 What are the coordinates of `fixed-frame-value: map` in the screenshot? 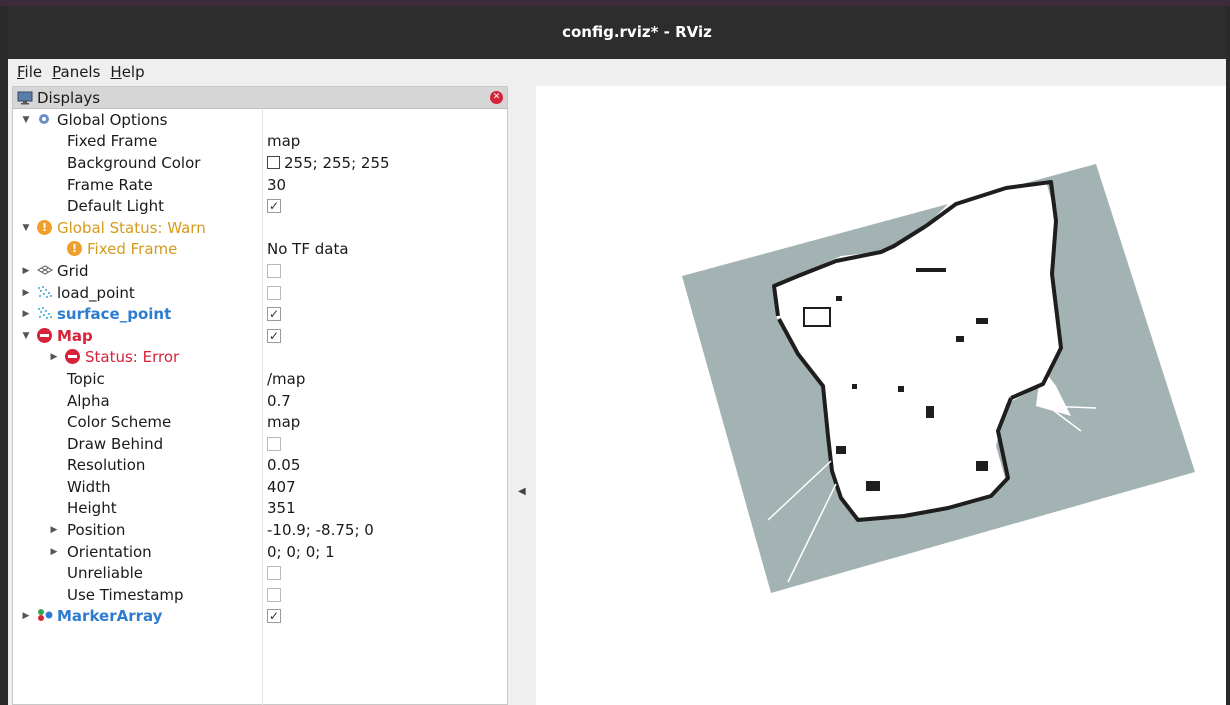 It's located at (283, 141).